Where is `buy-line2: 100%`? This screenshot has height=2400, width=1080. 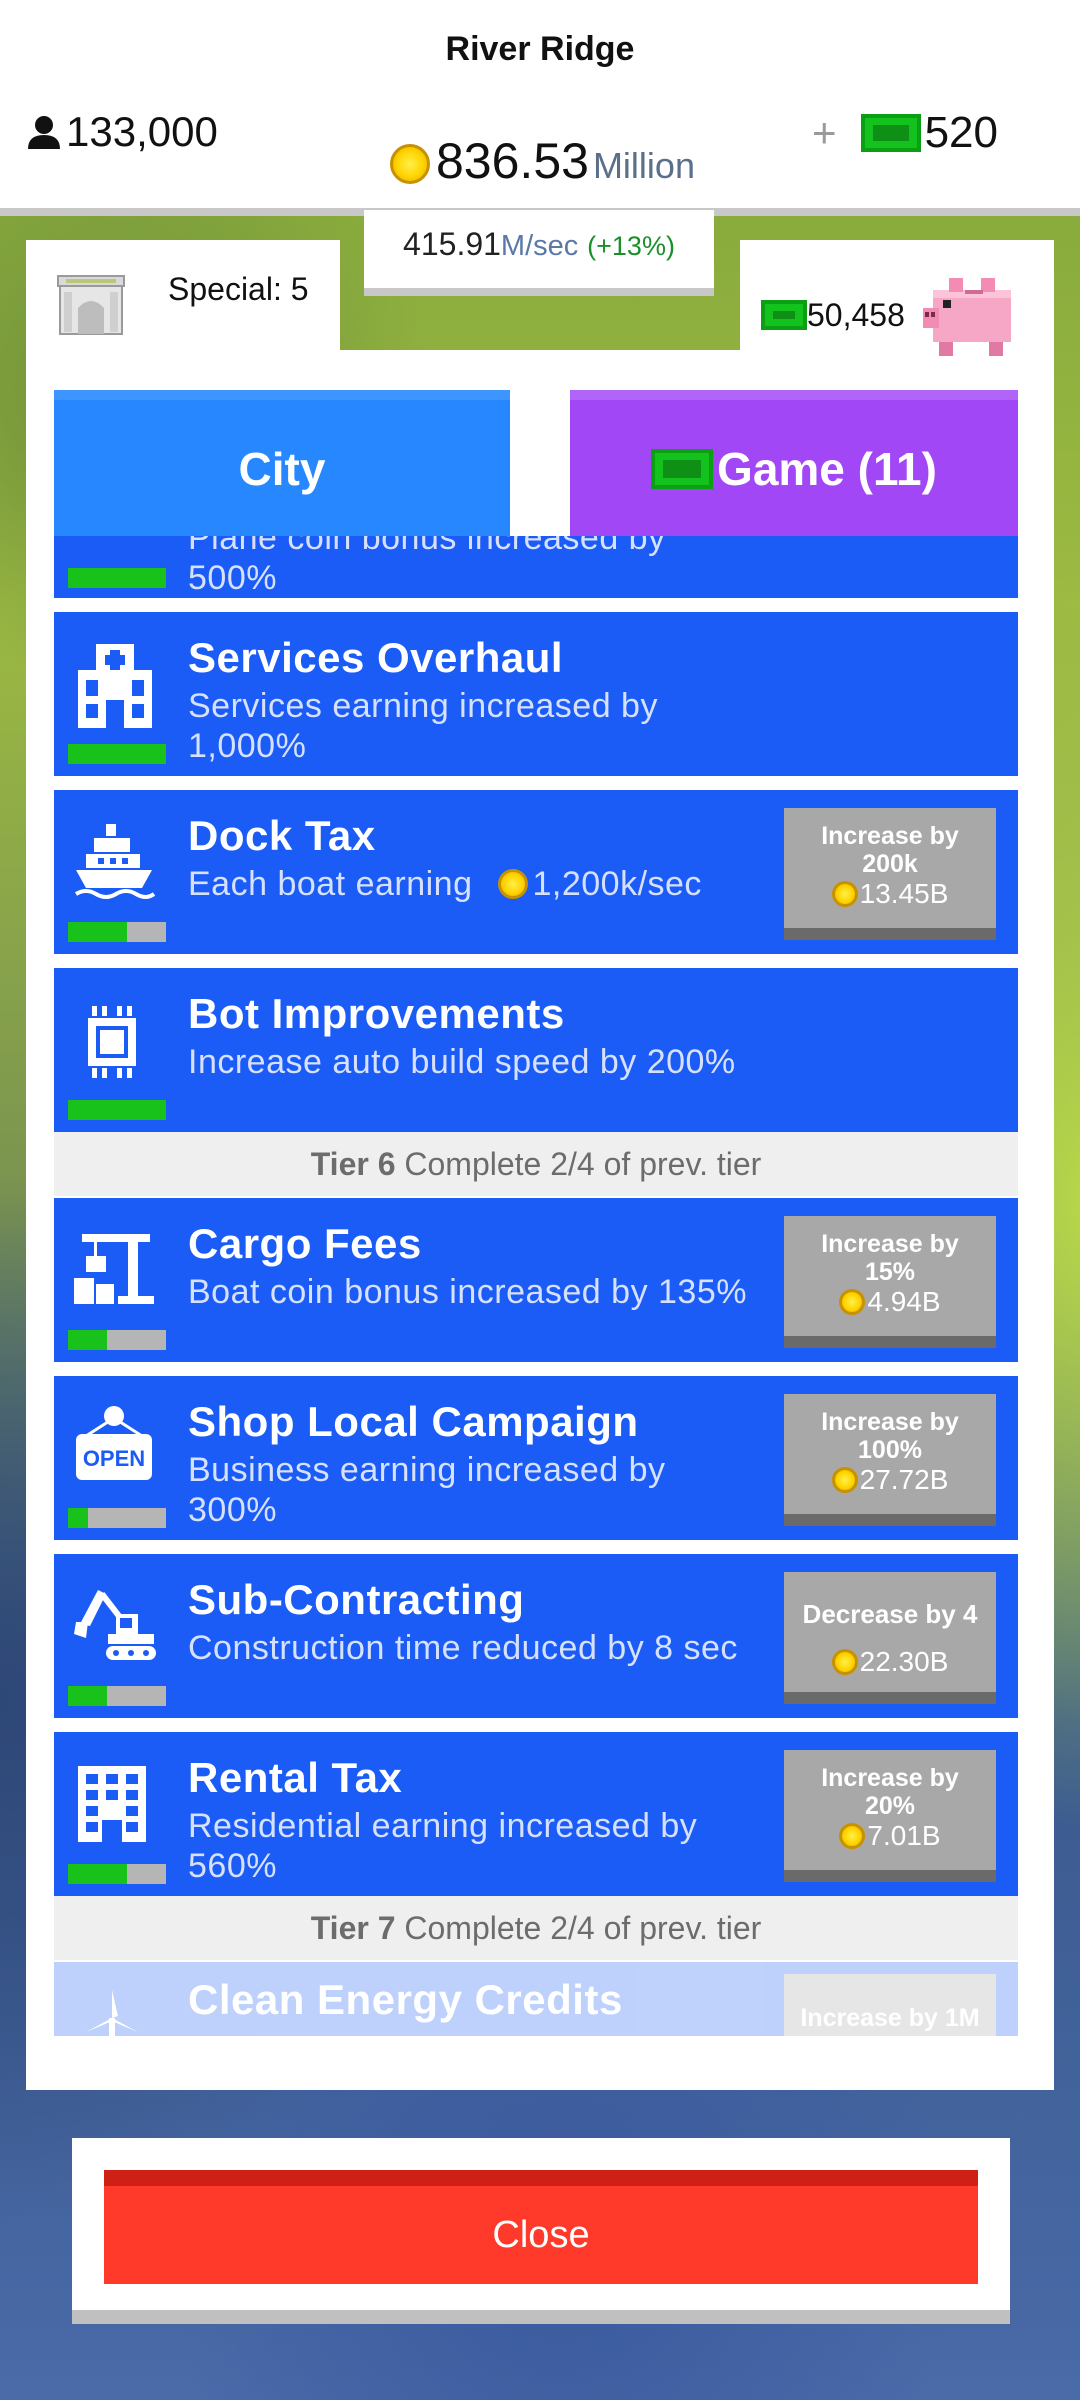
buy-line2: 100% is located at coordinates (890, 1450).